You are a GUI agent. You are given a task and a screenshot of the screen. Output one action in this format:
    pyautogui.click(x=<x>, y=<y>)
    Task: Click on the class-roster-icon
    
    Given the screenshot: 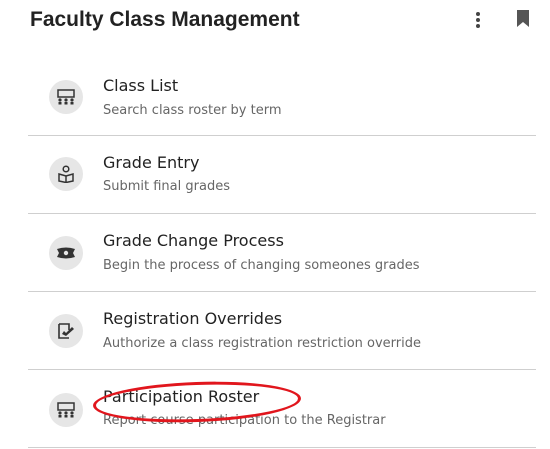 What is the action you would take?
    pyautogui.click(x=66, y=97)
    